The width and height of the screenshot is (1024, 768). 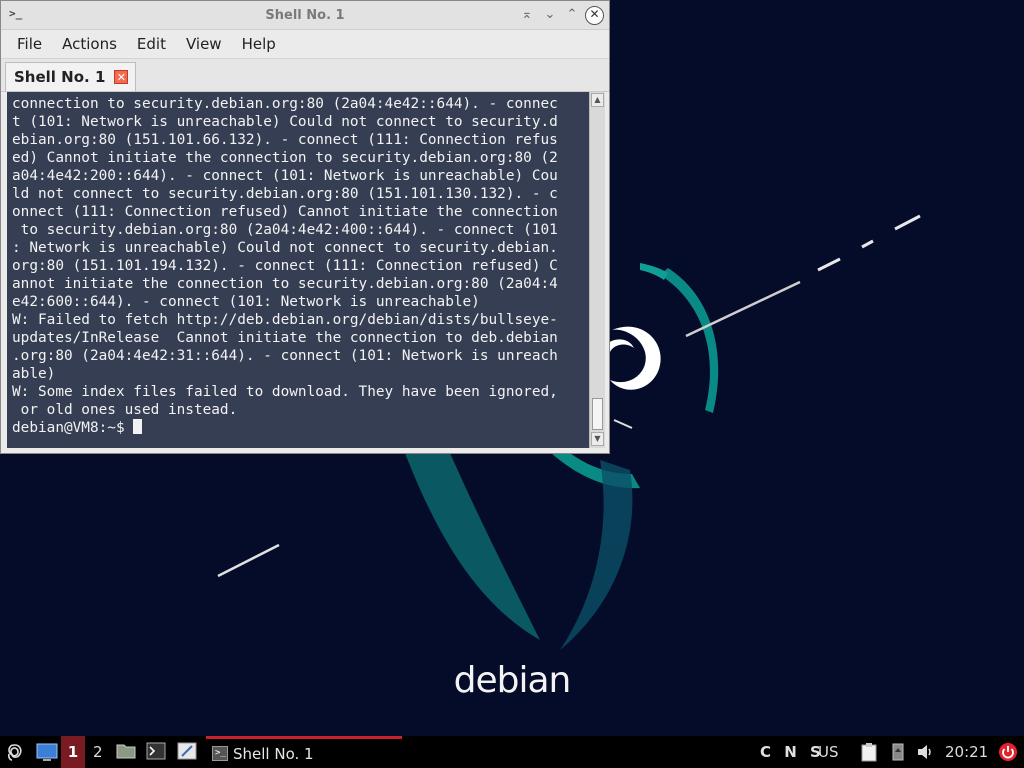 I want to click on usb-icon, so click(x=898, y=752).